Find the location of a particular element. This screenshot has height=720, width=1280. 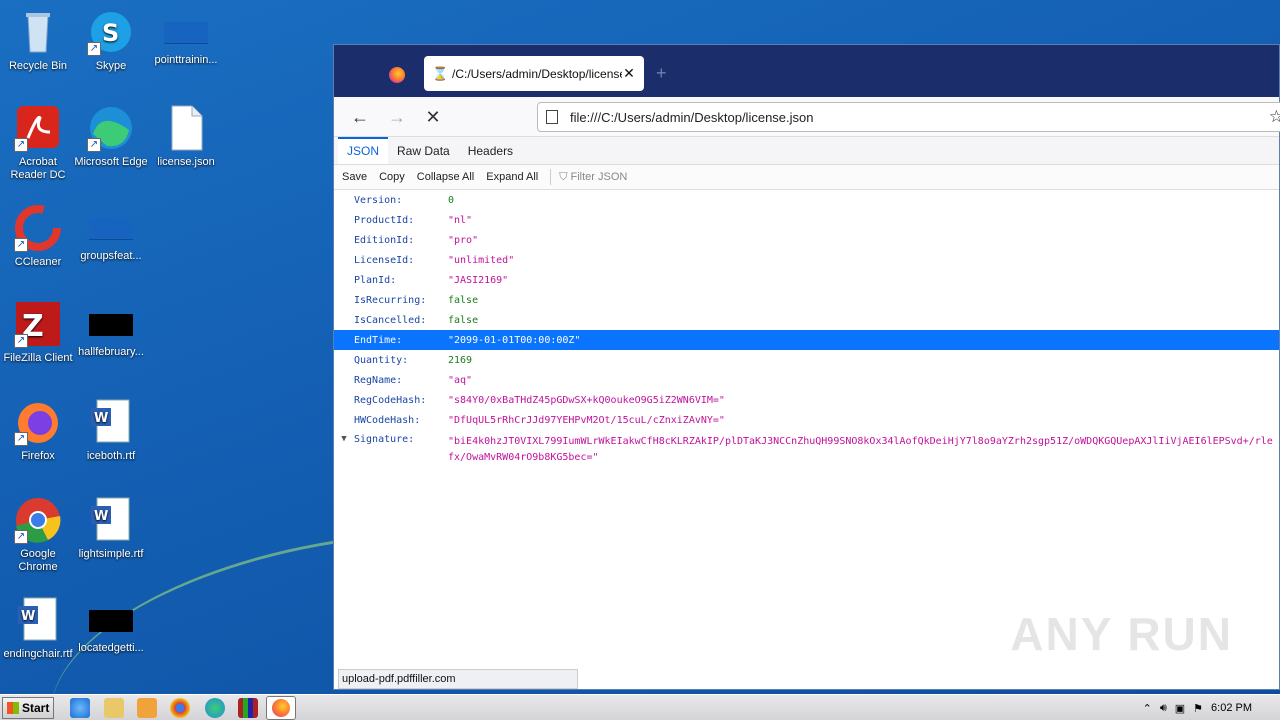

back-icon: ← is located at coordinates (360, 117).